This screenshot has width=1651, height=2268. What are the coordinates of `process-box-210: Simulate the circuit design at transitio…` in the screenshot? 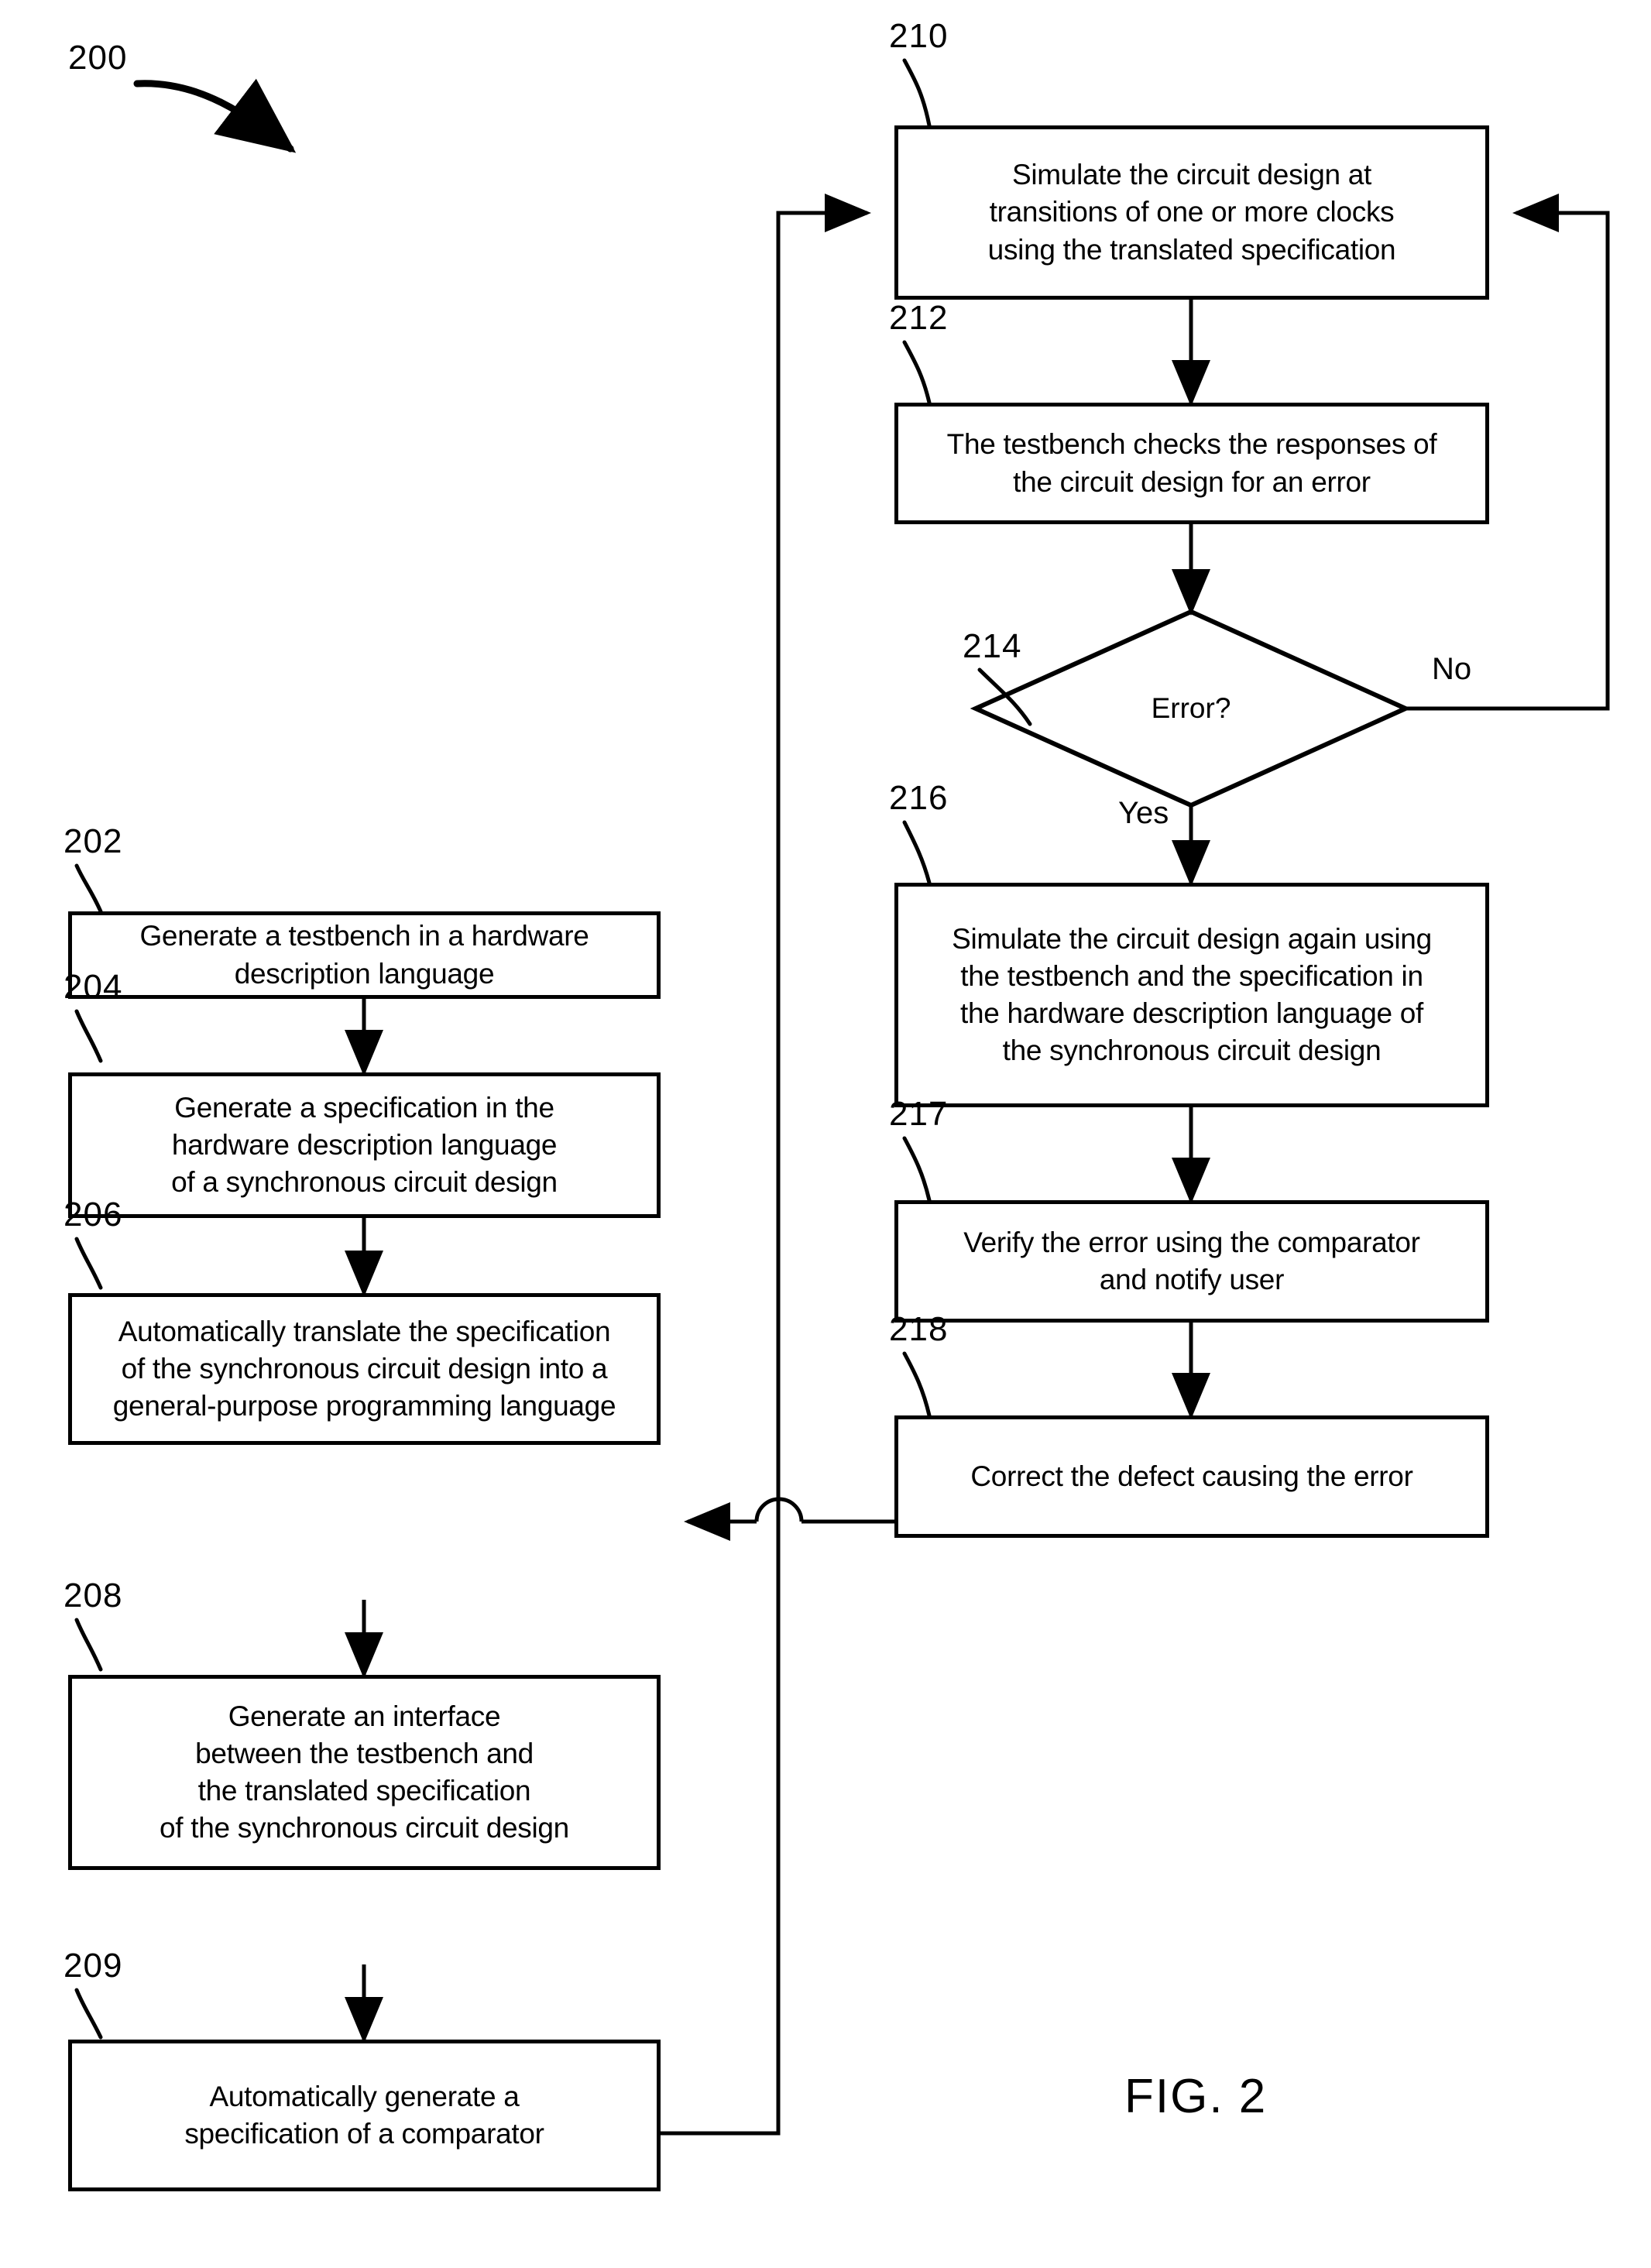 It's located at (1191, 212).